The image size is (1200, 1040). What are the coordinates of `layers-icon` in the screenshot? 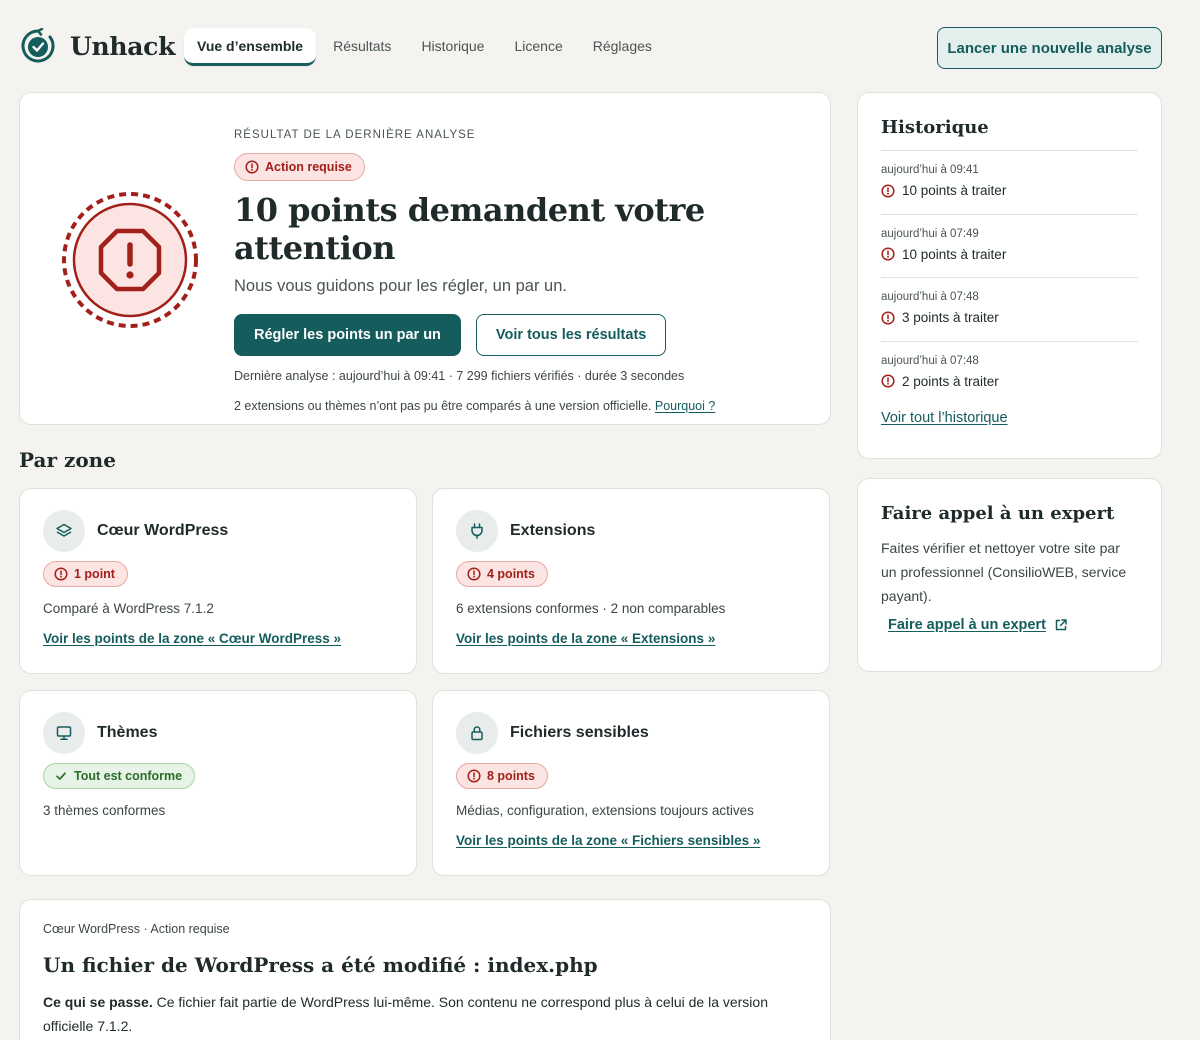 It's located at (64, 531).